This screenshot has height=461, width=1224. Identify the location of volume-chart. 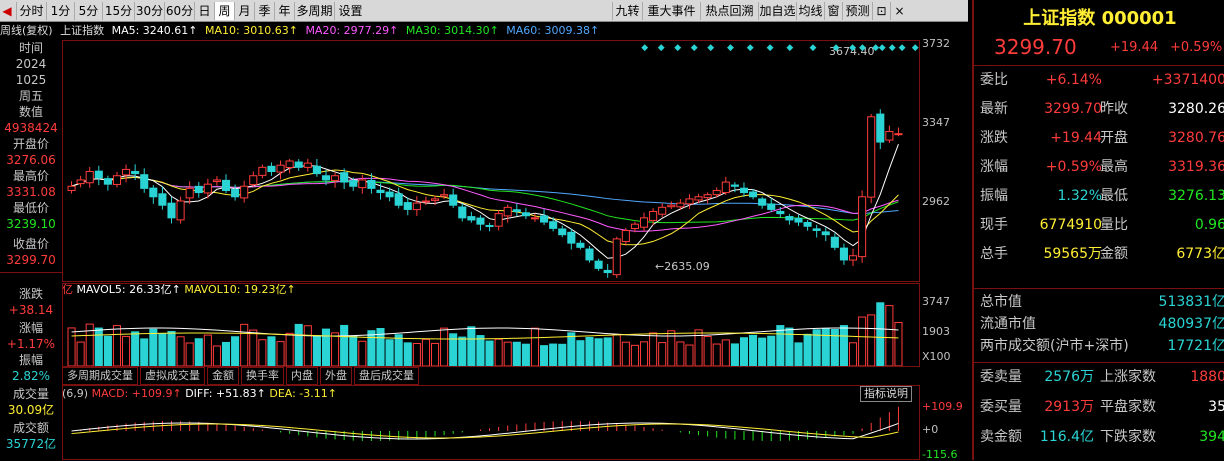
(491, 331).